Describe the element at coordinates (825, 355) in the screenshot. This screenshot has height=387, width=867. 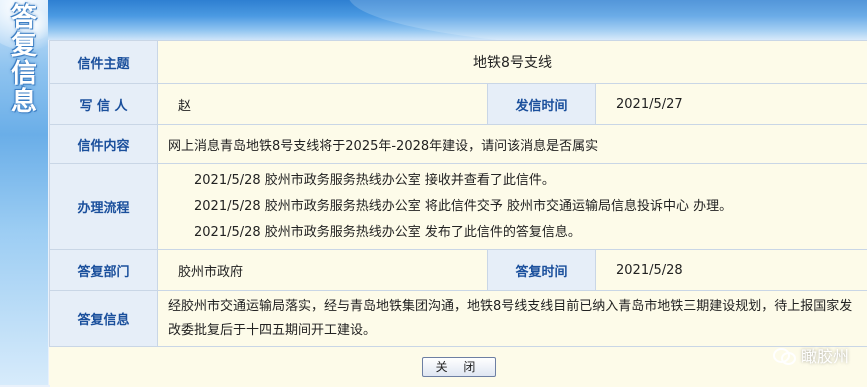
I see `watermark-text: 瞰胶州` at that location.